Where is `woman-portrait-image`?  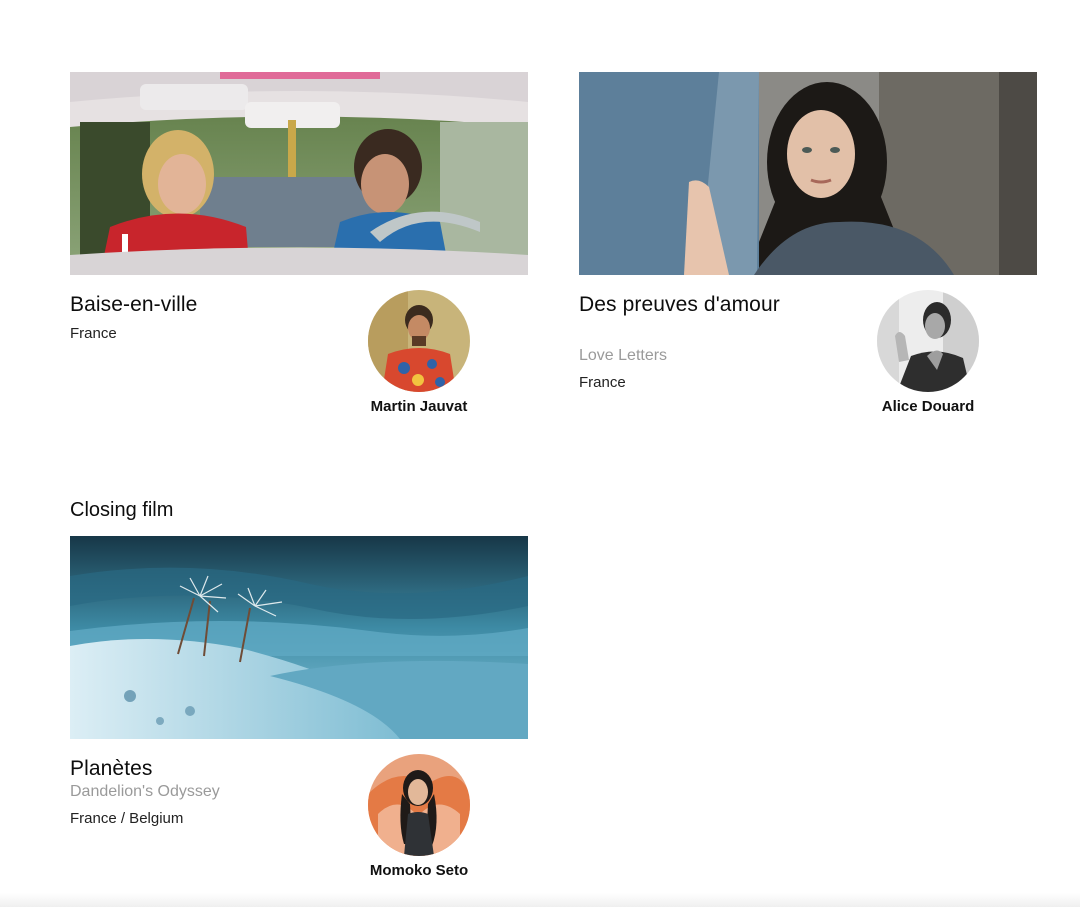 woman-portrait-image is located at coordinates (808, 173).